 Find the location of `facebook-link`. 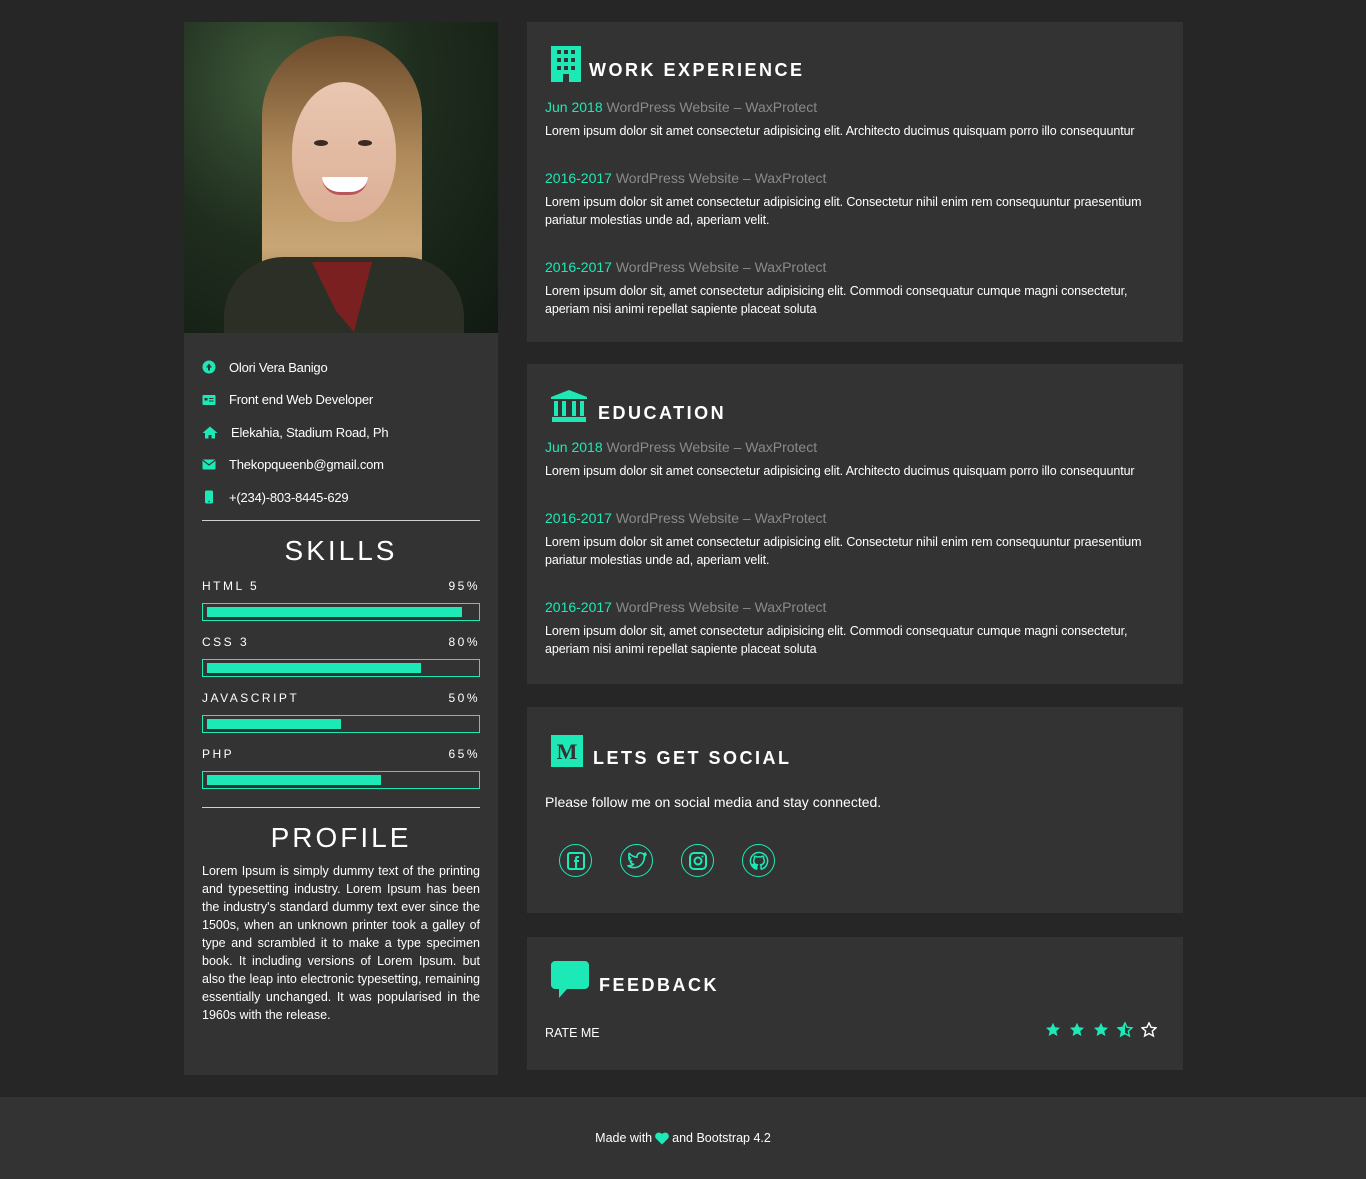

facebook-link is located at coordinates (575, 860).